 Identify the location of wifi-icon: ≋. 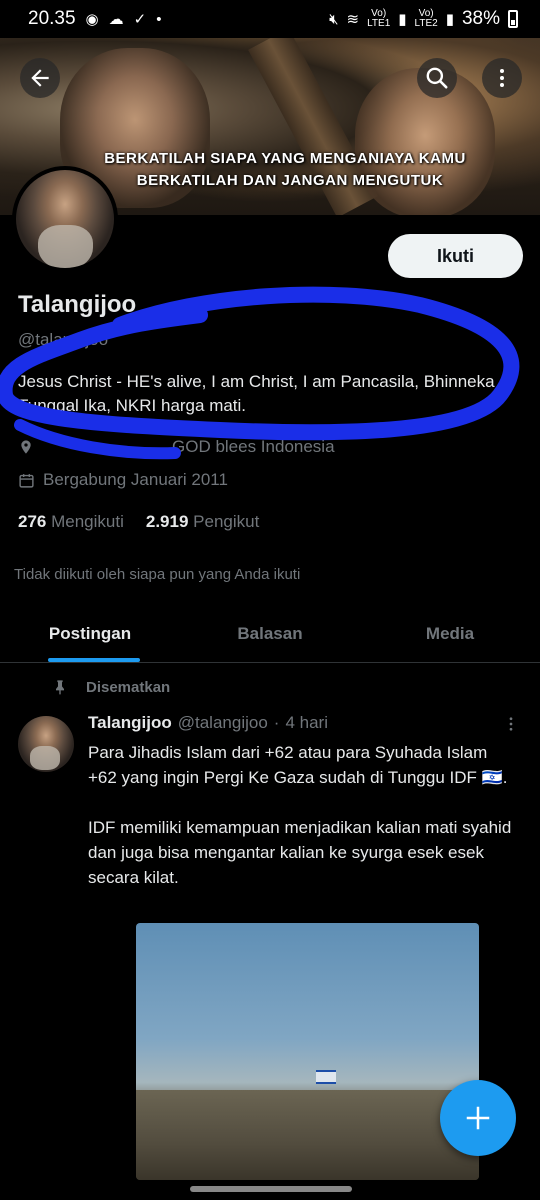
(353, 19).